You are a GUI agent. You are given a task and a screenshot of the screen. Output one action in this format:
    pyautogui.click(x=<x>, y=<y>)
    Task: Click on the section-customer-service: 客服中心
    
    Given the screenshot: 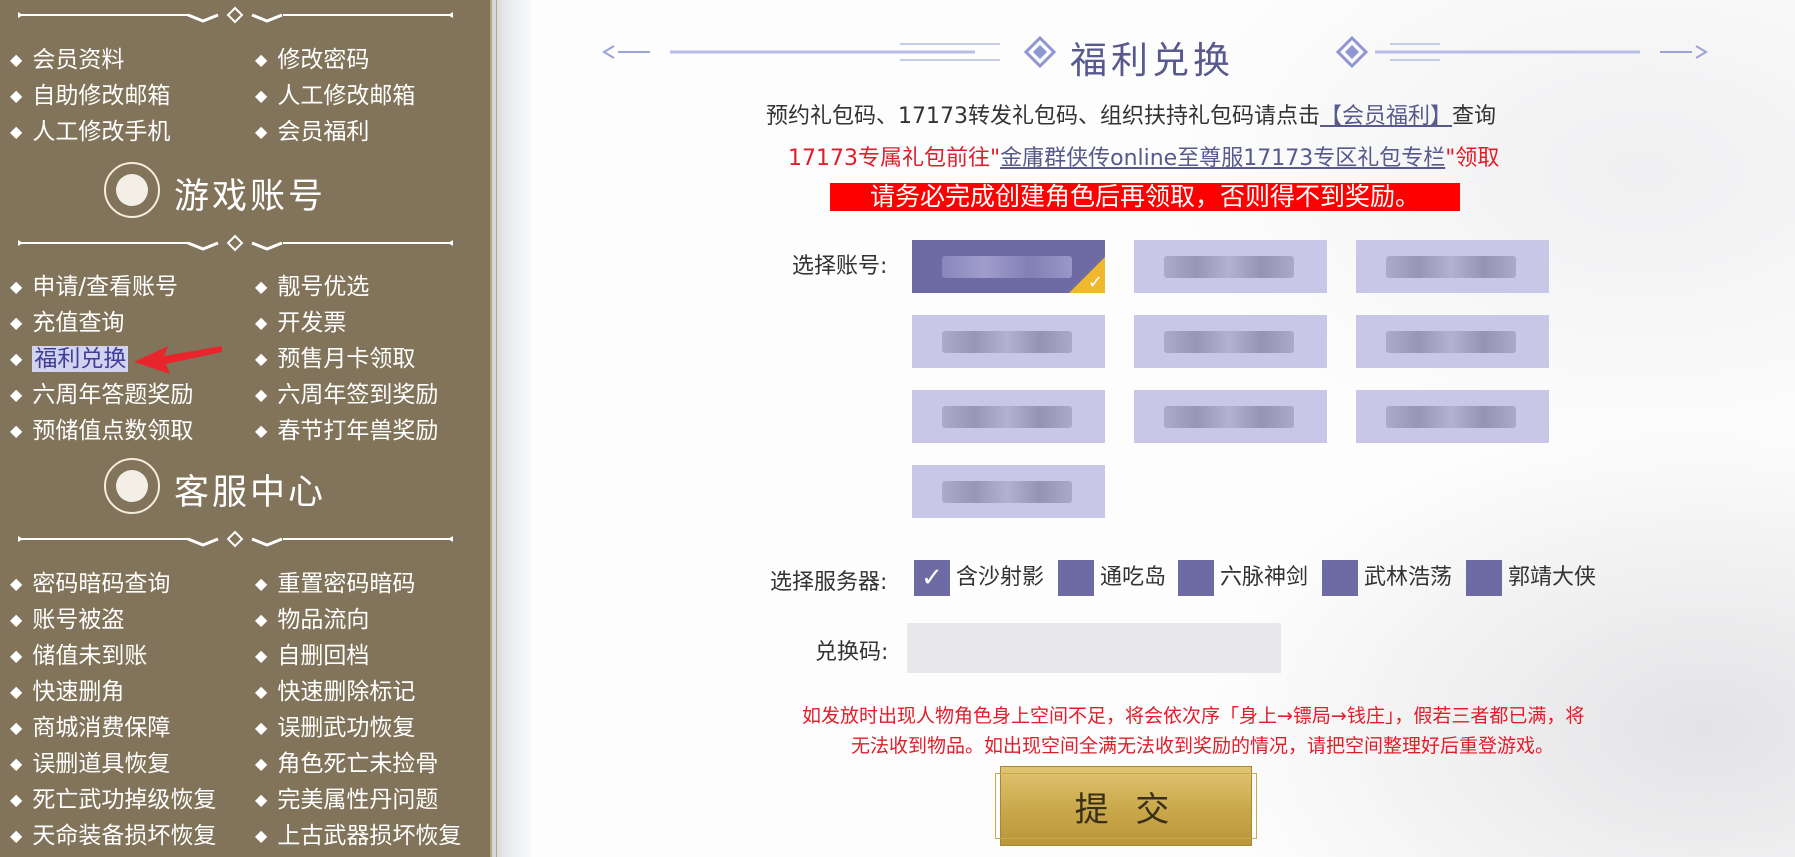 What is the action you would take?
    pyautogui.click(x=224, y=488)
    